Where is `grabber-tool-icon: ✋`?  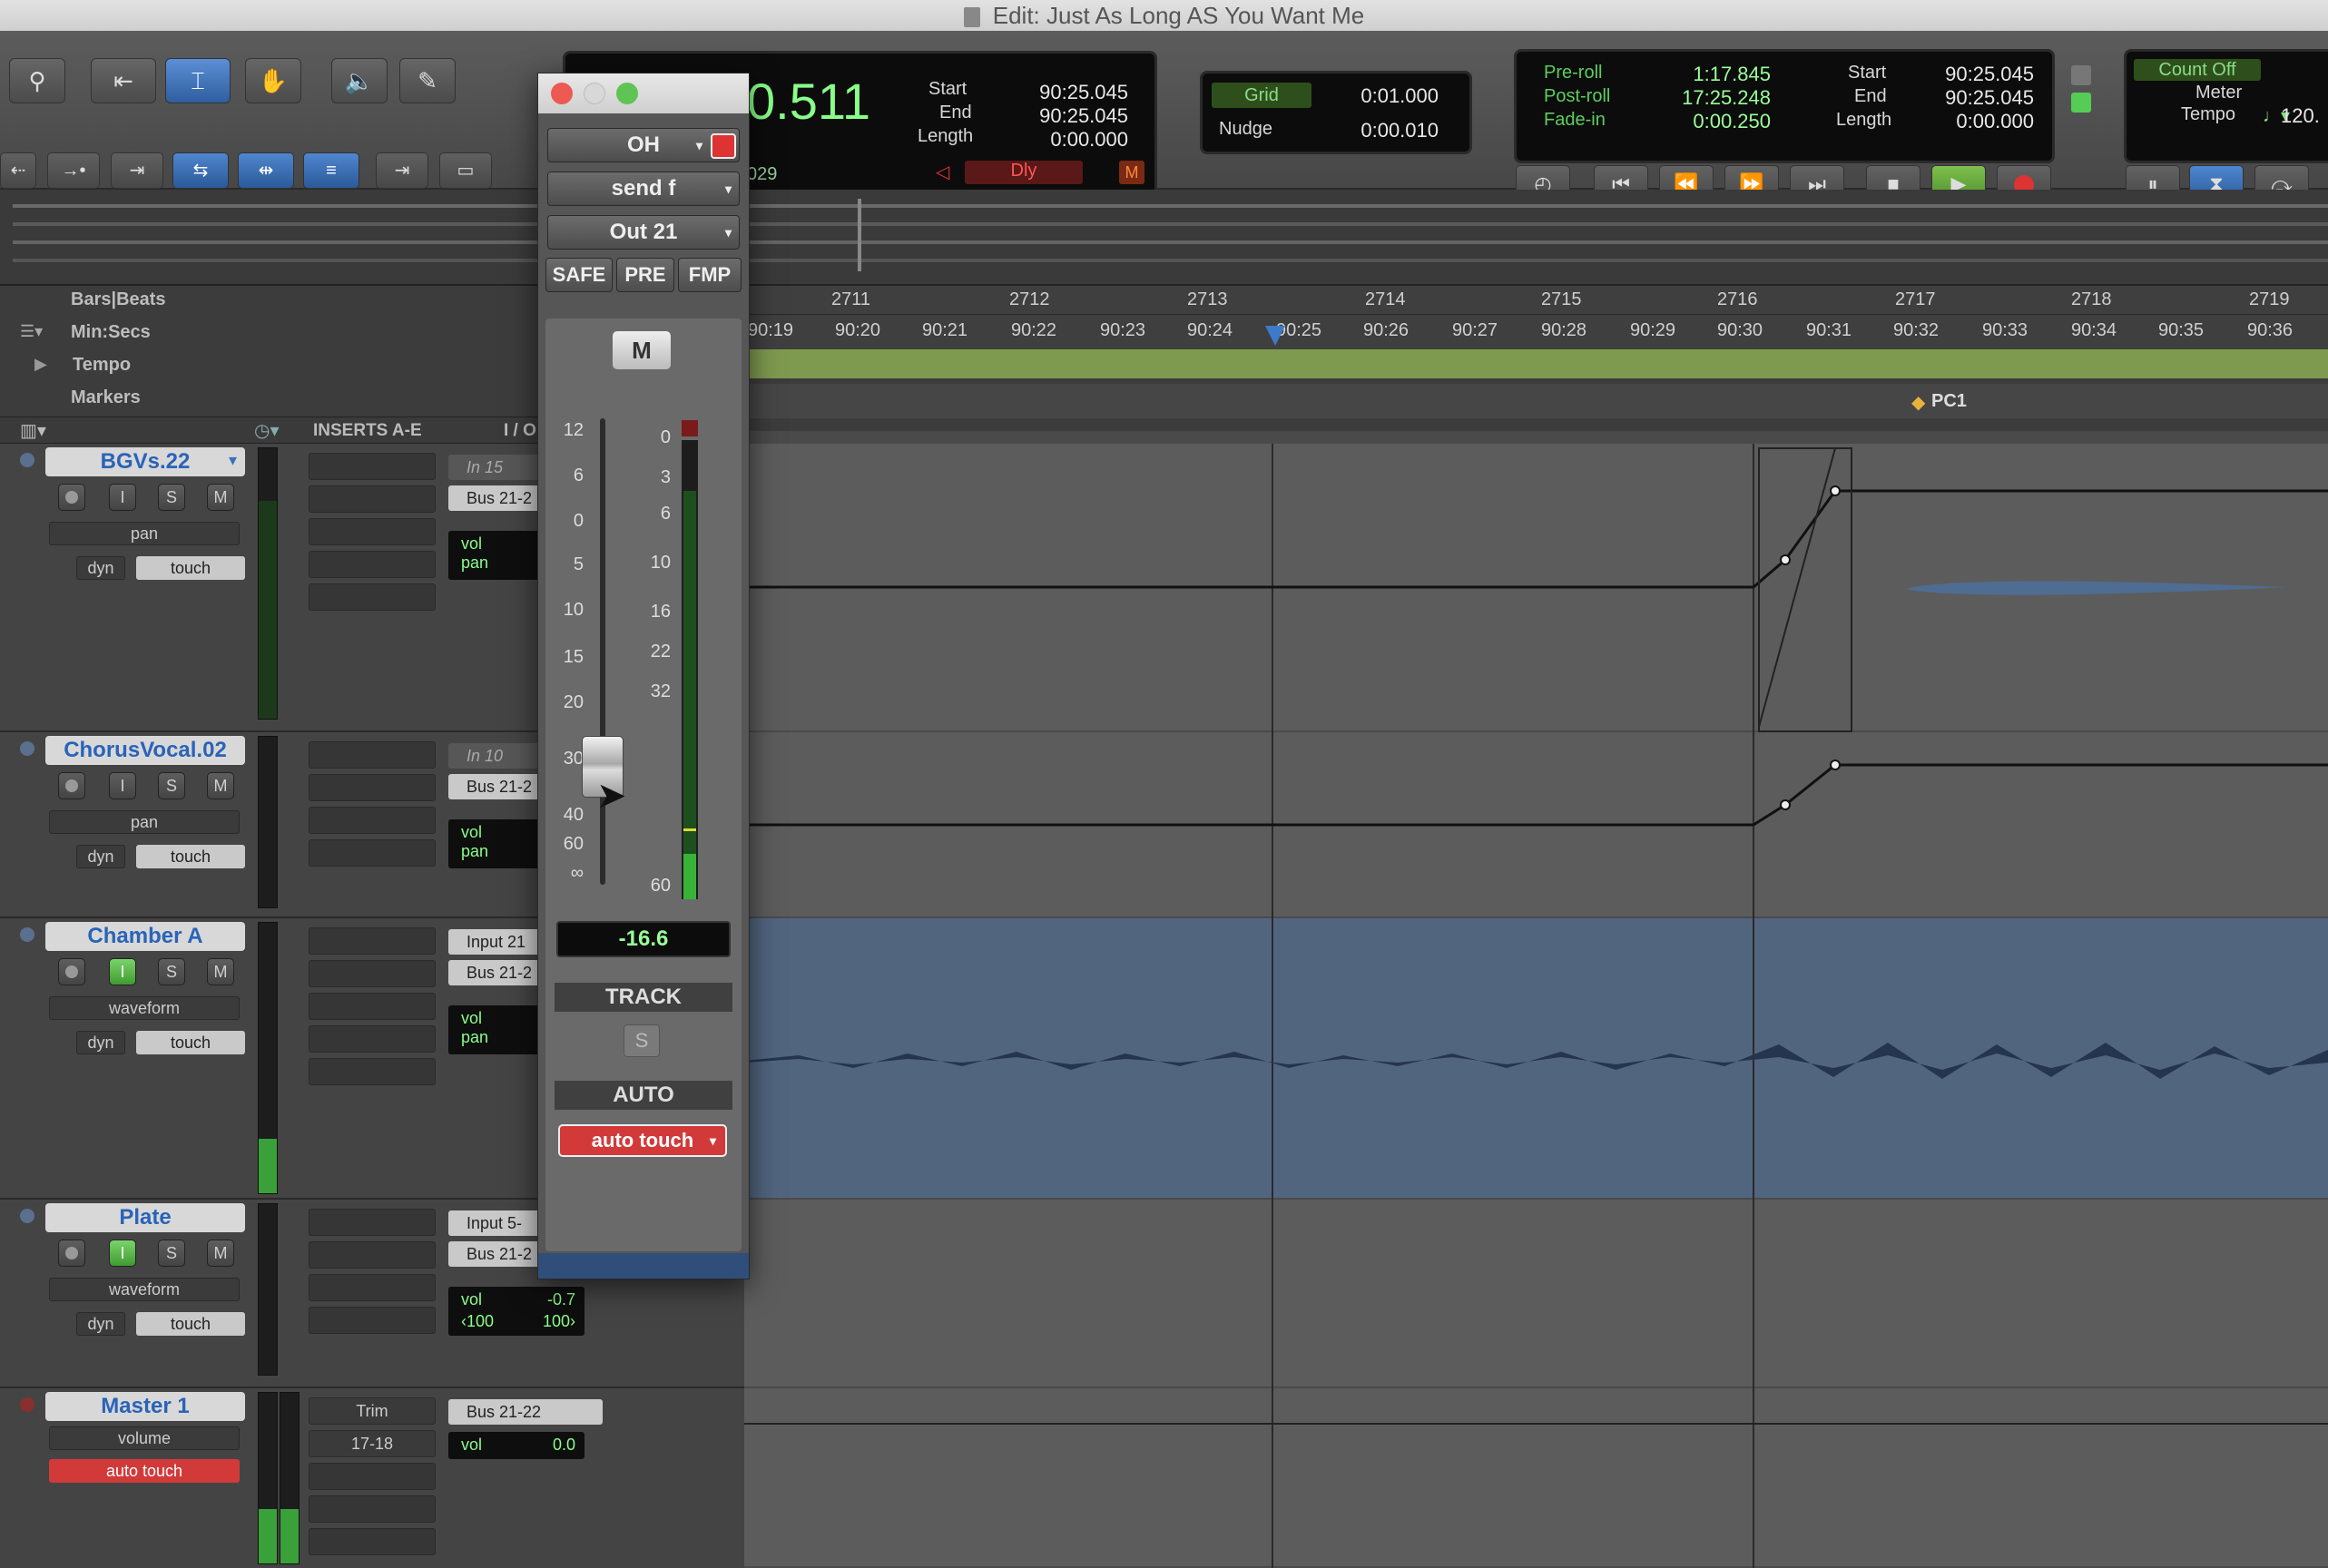 grabber-tool-icon: ✋ is located at coordinates (273, 80).